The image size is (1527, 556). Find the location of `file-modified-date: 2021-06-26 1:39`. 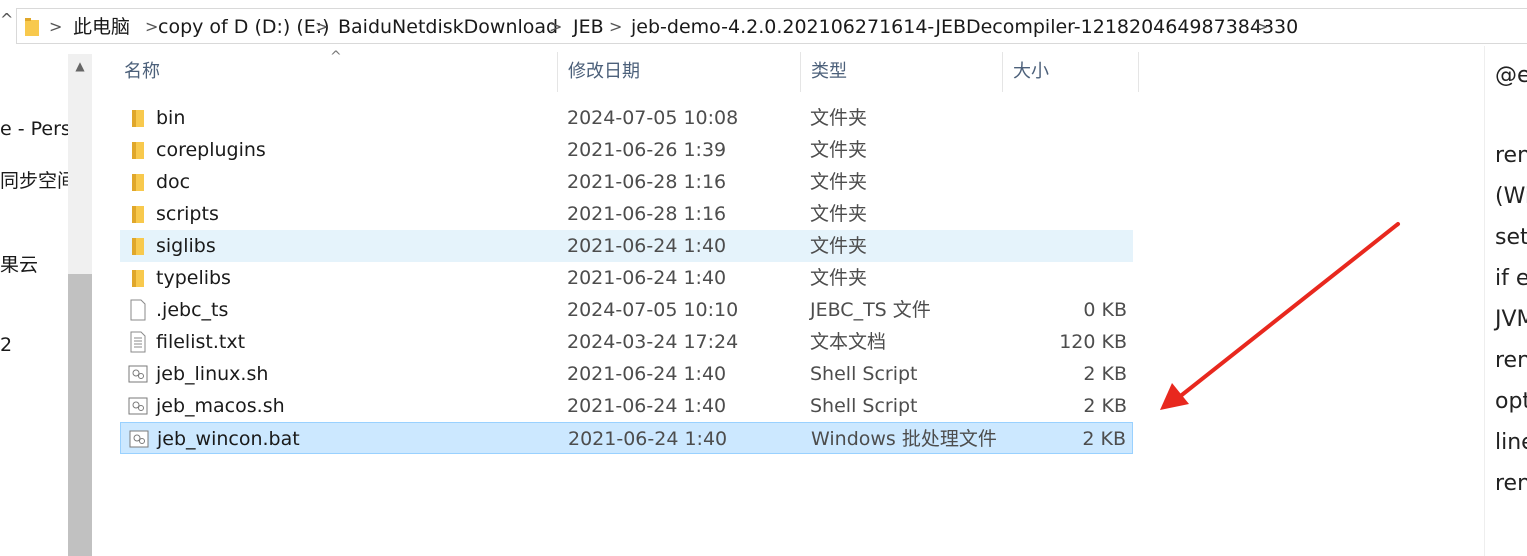

file-modified-date: 2021-06-26 1:39 is located at coordinates (647, 150).